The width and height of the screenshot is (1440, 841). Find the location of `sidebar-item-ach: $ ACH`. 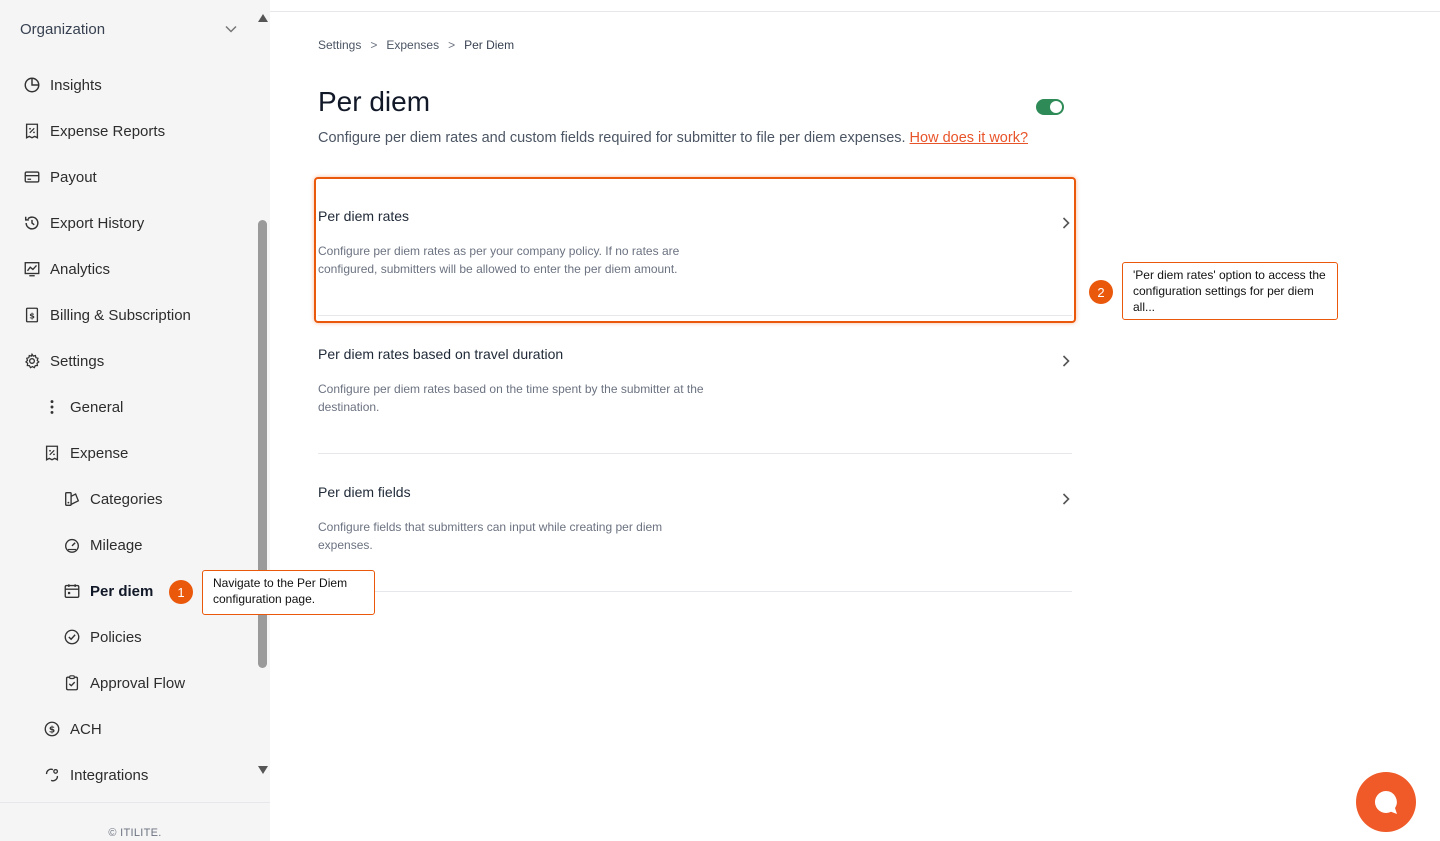

sidebar-item-ach: $ ACH is located at coordinates (72, 729).